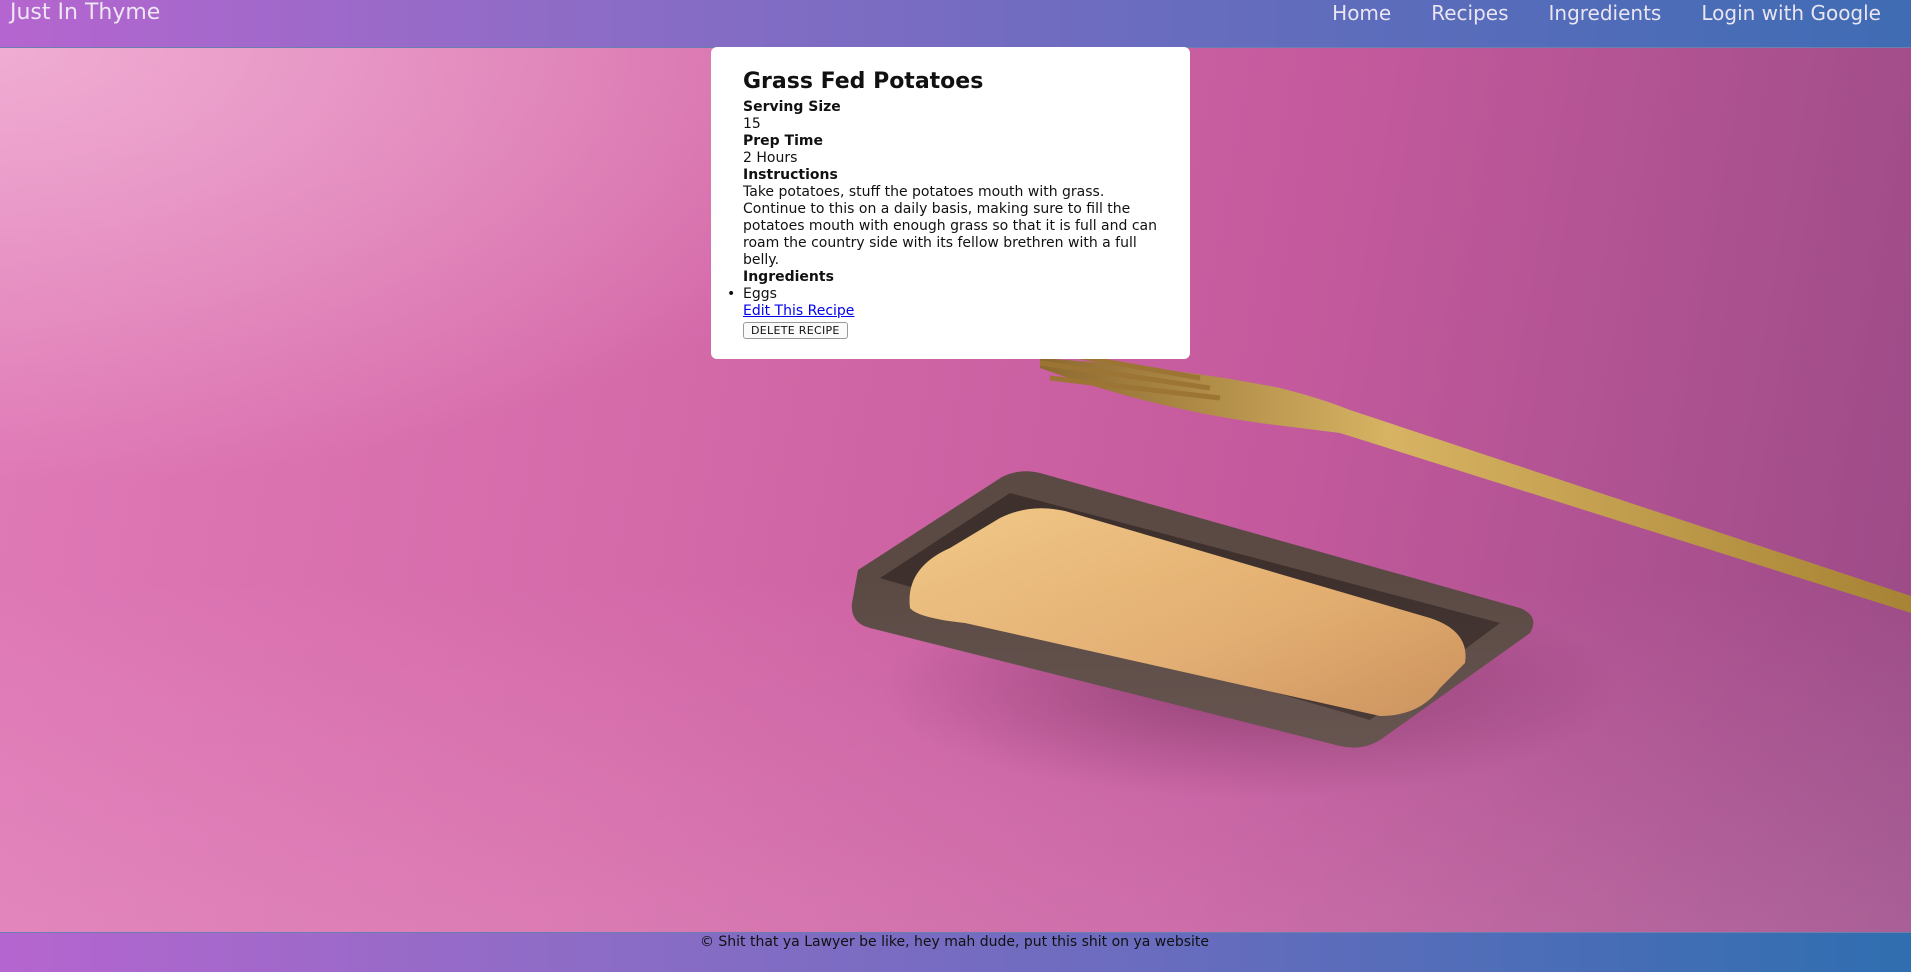 The height and width of the screenshot is (972, 1911). I want to click on brand-link: Just In Thyme, so click(85, 13).